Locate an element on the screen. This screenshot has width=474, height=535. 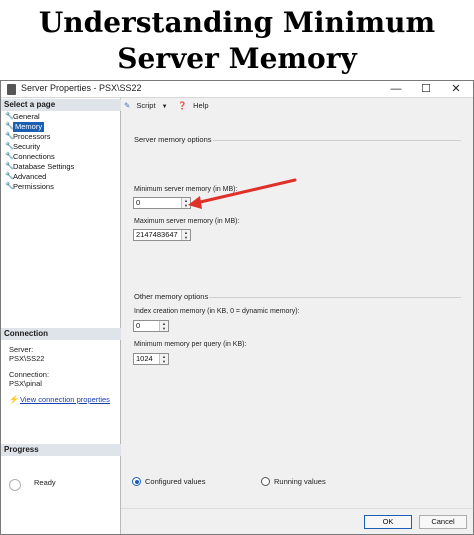
index-memory-input: 0 ▲ ▼ is located at coordinates (151, 326).